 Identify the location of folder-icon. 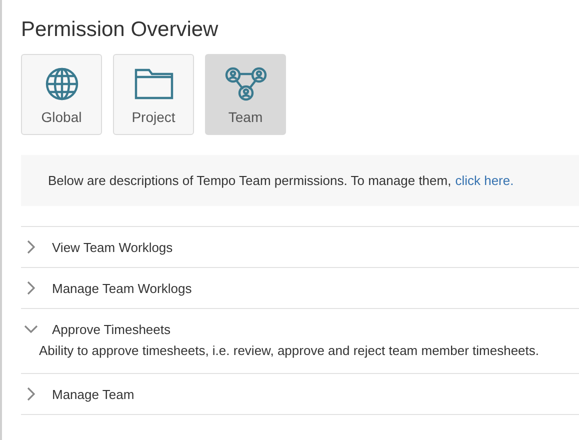
(154, 84).